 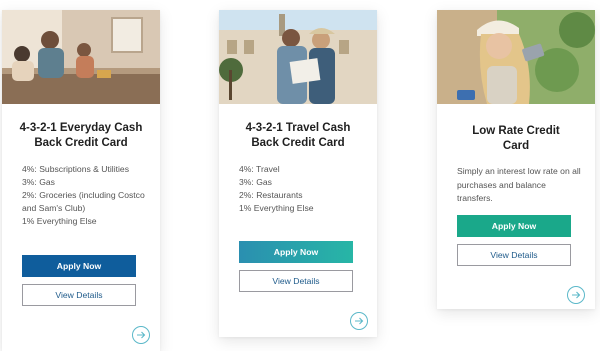 I want to click on feature-item: 2%: Restaurants, so click(x=271, y=195).